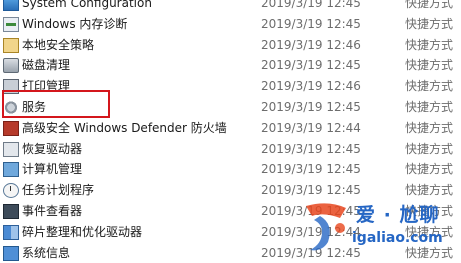 This screenshot has width=461, height=263. I want to click on security-policy-icon, so click(11, 45).